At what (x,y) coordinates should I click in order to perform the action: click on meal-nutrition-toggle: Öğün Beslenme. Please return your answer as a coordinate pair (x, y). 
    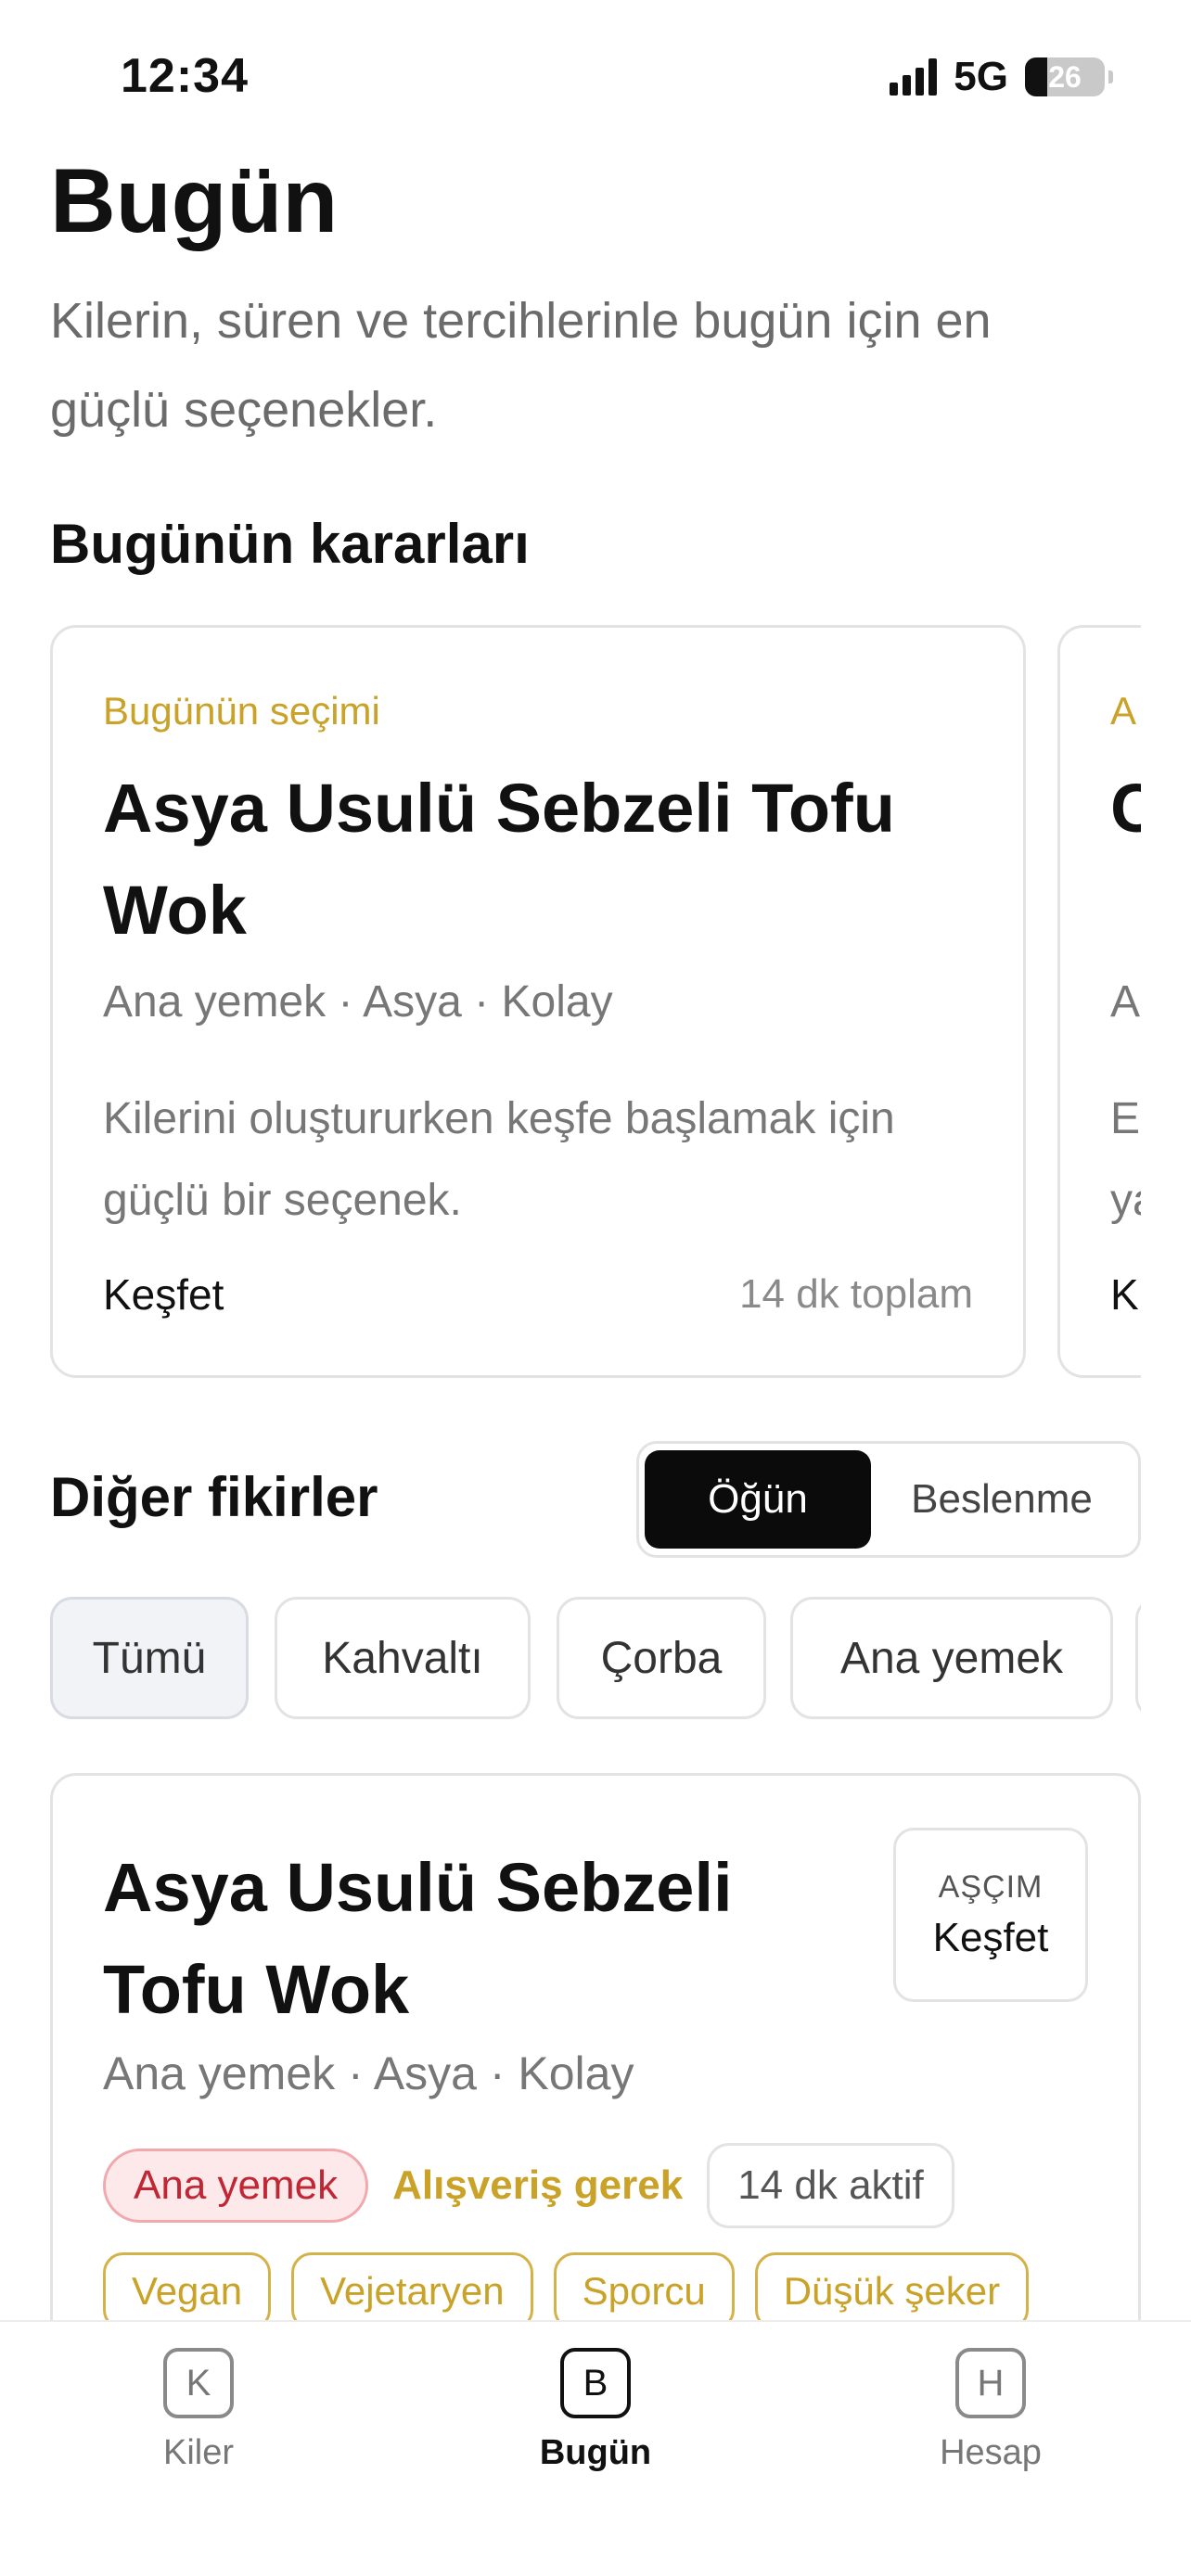
    Looking at the image, I should click on (888, 1499).